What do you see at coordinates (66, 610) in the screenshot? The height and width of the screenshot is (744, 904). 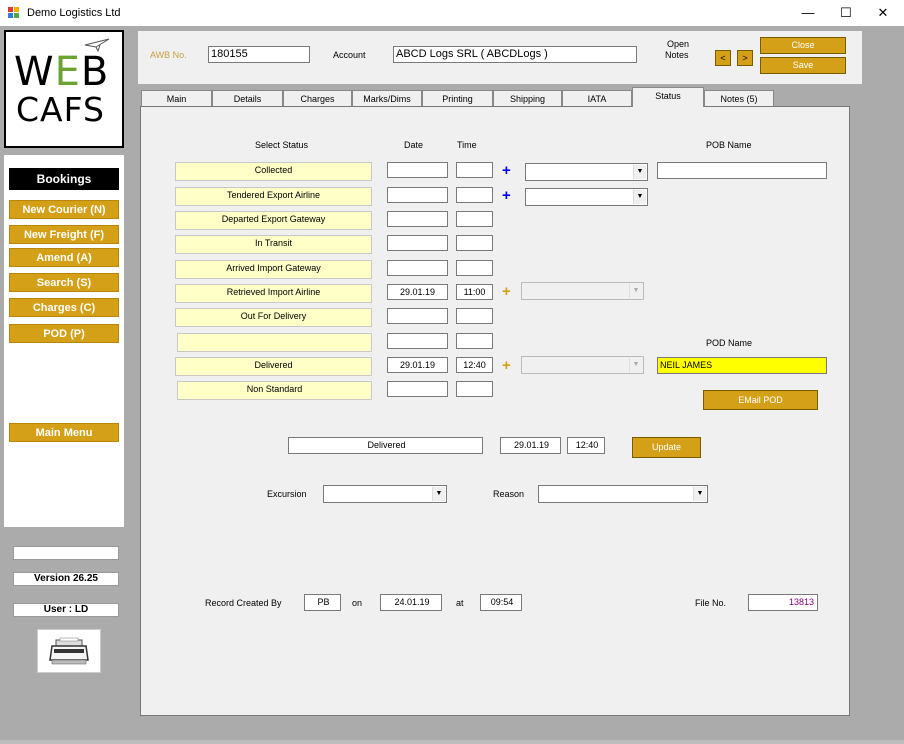 I see `user-label: User : LD` at bounding box center [66, 610].